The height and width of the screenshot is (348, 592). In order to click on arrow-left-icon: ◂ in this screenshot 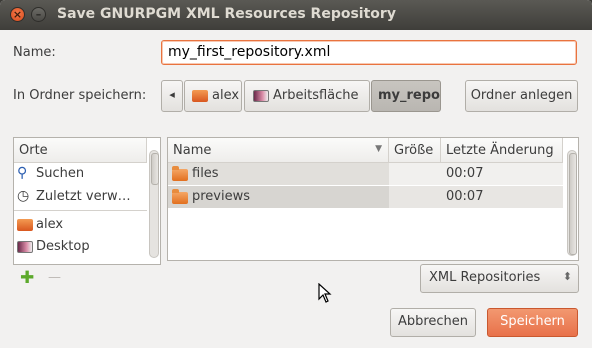, I will do `click(172, 94)`.